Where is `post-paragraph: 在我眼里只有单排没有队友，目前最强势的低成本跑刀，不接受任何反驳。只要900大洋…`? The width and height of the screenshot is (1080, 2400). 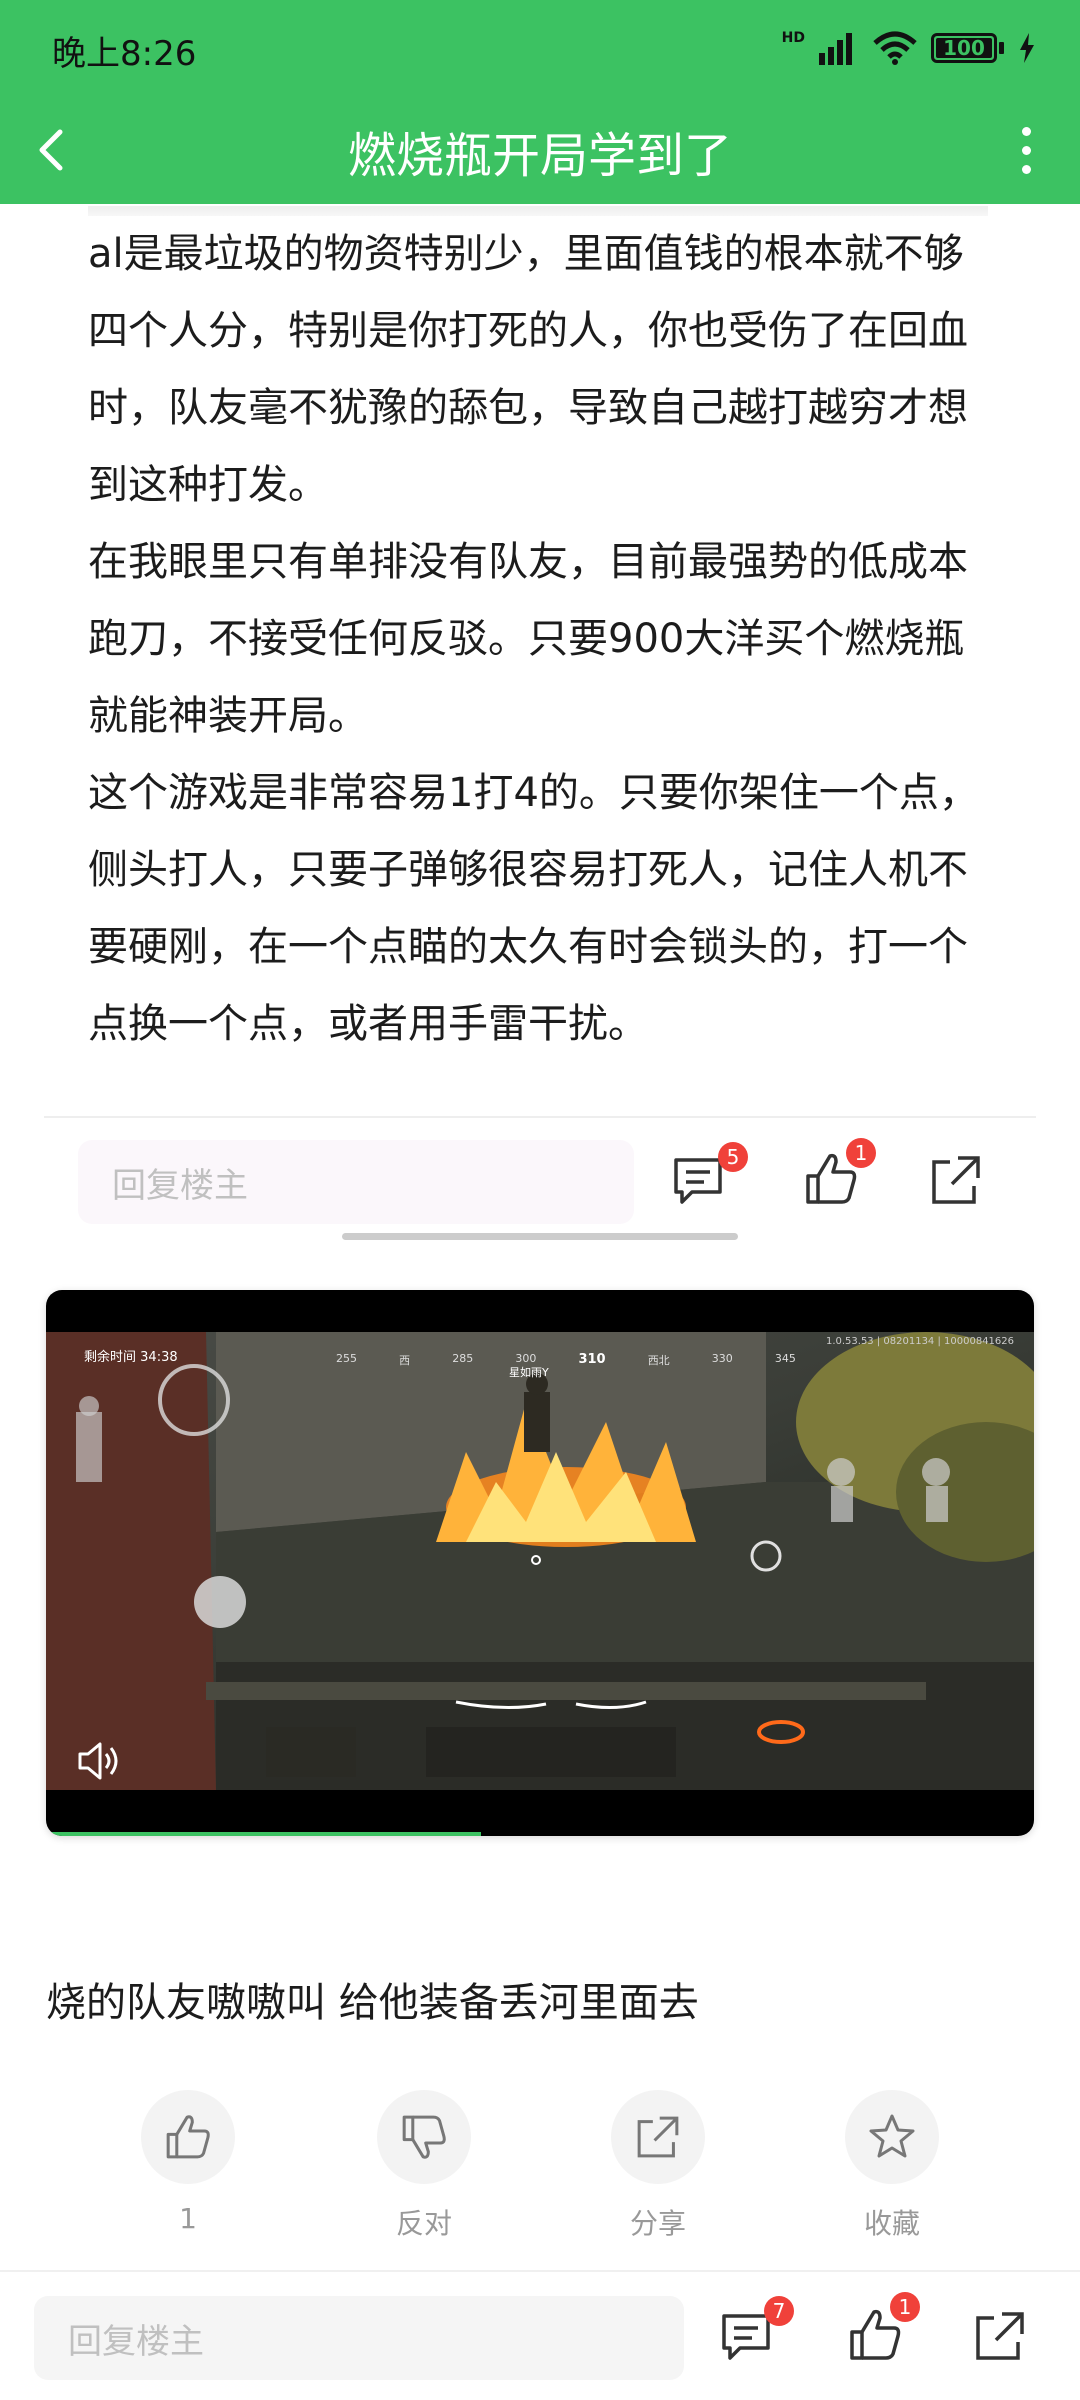 post-paragraph: 在我眼里只有单排没有队友，目前最强势的低成本跑刀，不接受任何反驳。只要900大洋… is located at coordinates (528, 639).